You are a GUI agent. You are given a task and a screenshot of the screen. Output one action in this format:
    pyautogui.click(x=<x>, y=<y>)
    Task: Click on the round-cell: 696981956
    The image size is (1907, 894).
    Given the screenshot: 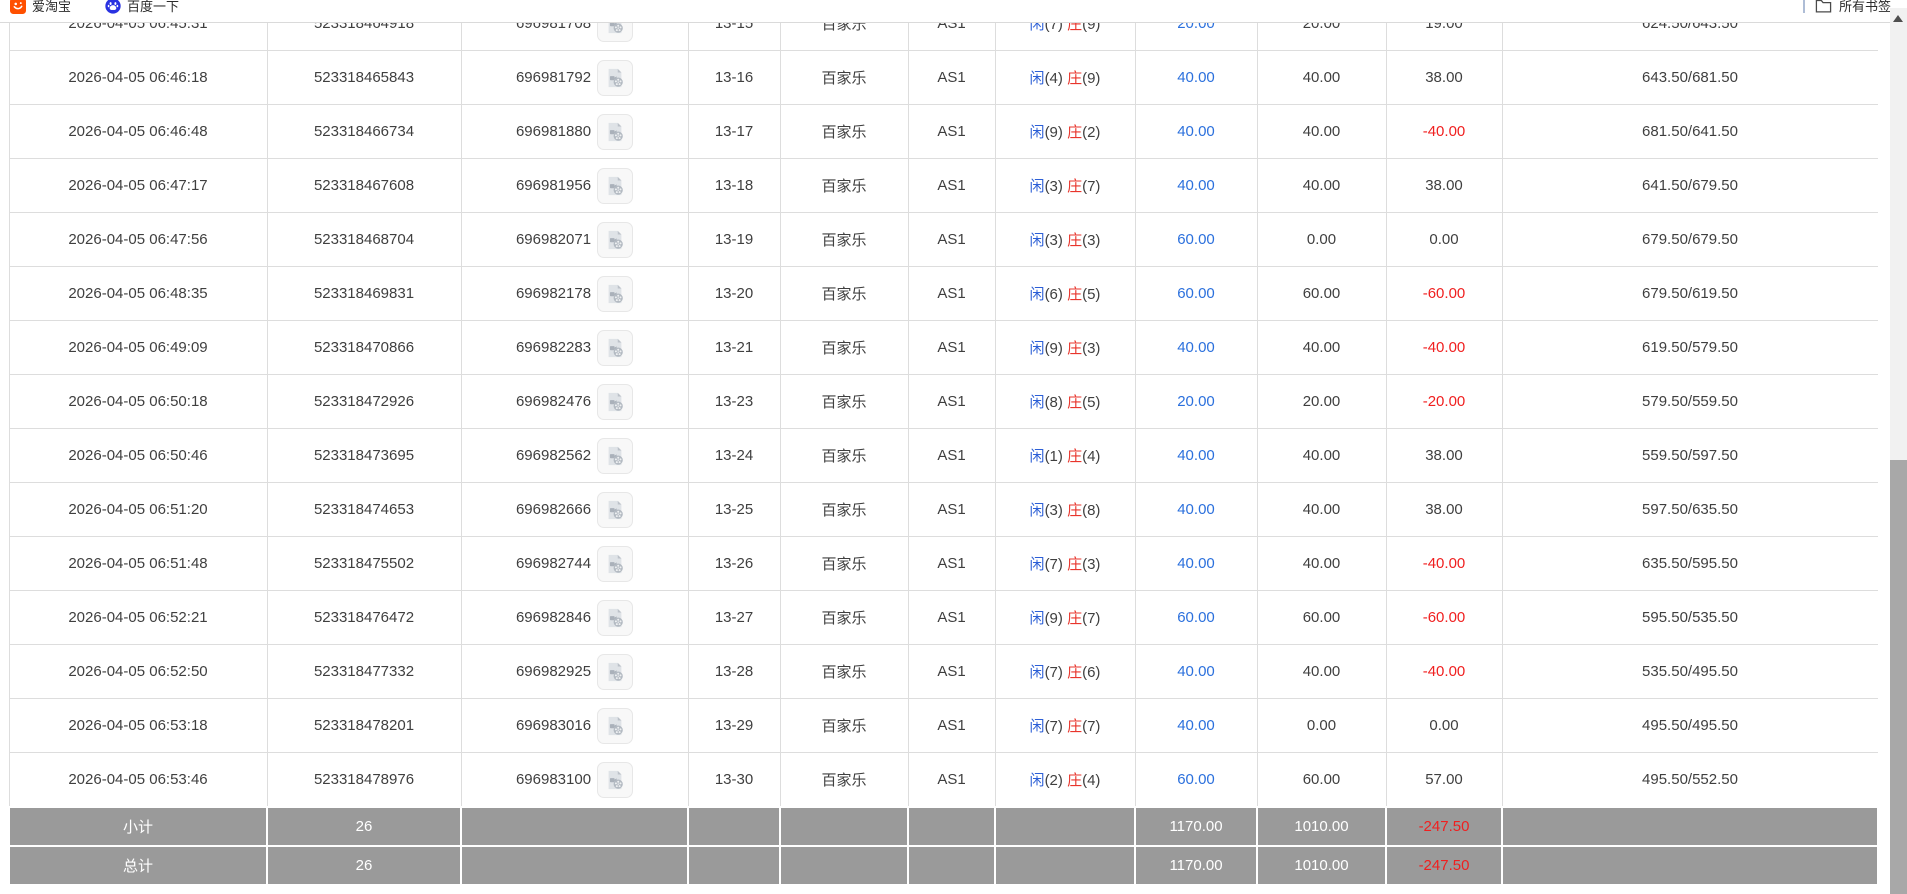 What is the action you would take?
    pyautogui.click(x=574, y=185)
    